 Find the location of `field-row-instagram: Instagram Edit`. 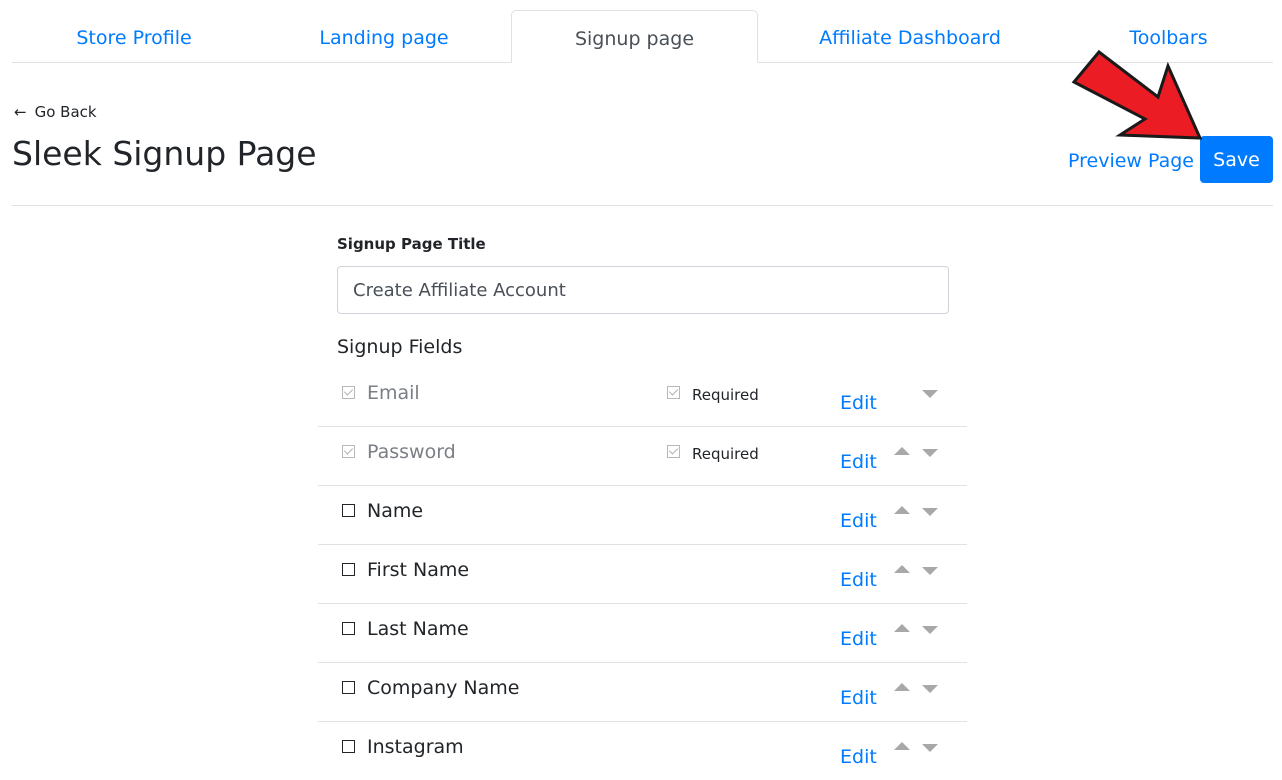

field-row-instagram: Instagram Edit is located at coordinates (642, 751).